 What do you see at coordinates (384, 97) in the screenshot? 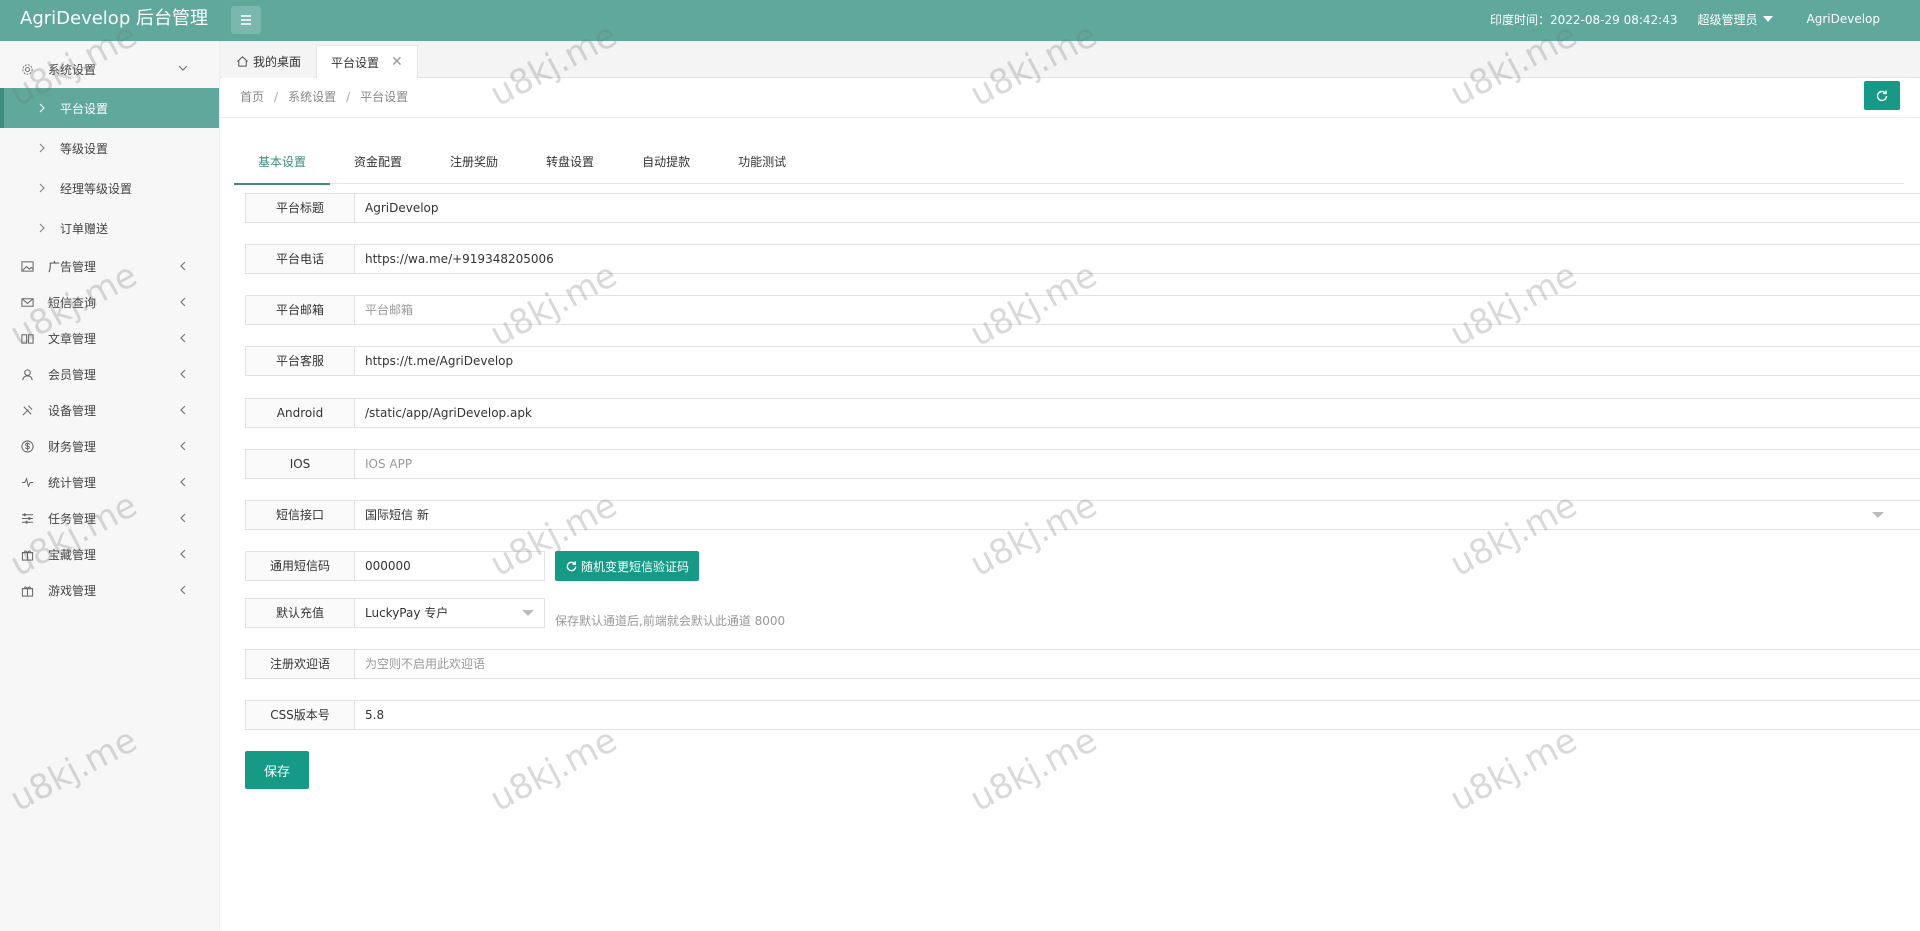
I see `breadcrumb-current: 平台设置` at bounding box center [384, 97].